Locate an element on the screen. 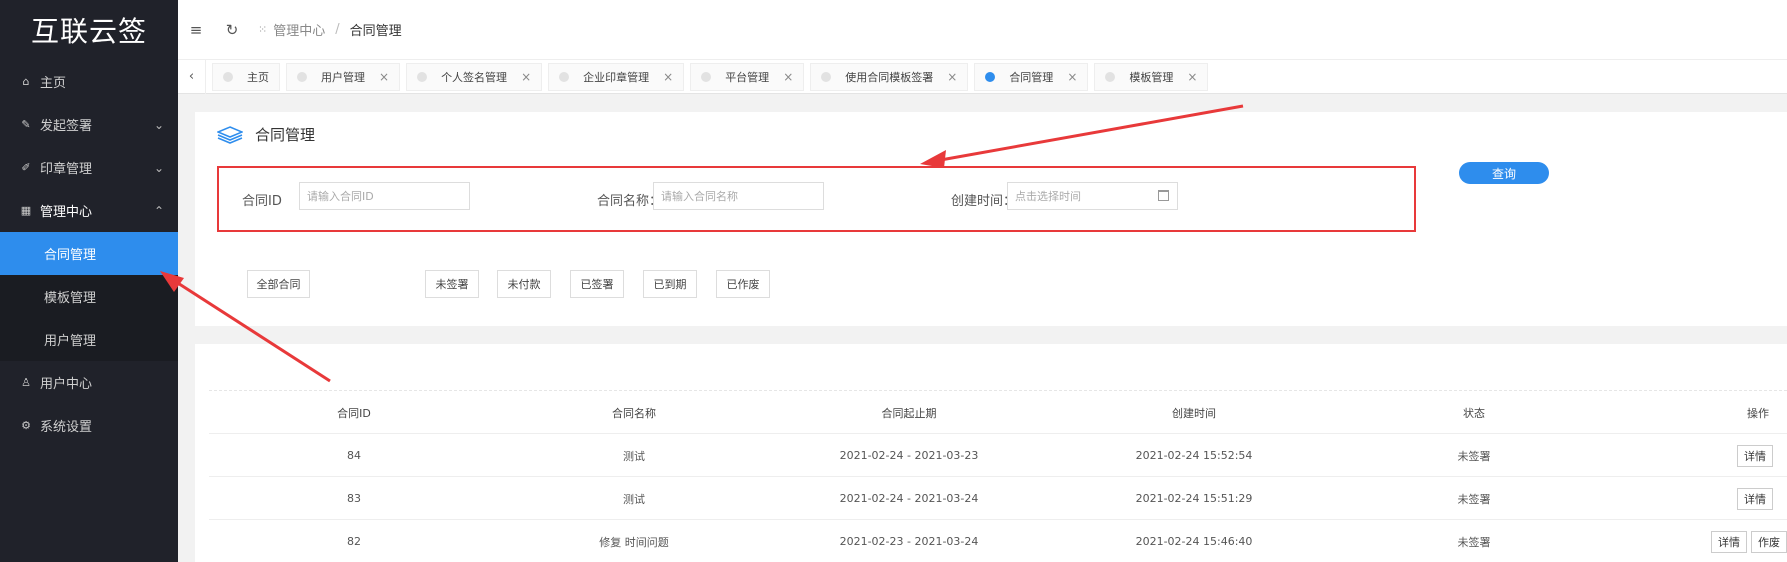  cell-period: 2021-02-24 - 2021-03-23 is located at coordinates (909, 455).